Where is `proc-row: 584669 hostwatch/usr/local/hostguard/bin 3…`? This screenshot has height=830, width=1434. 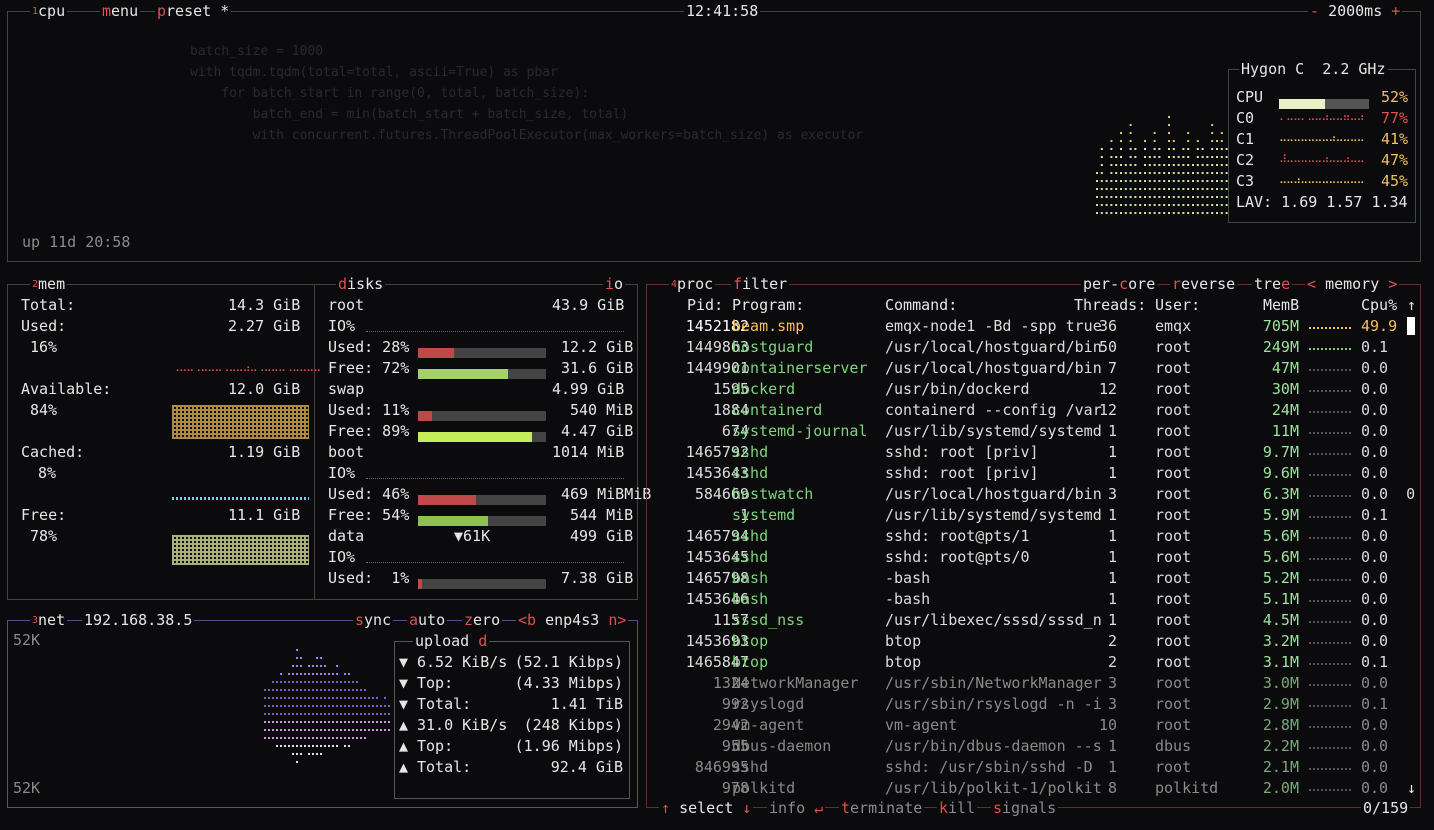
proc-row: 584669 hostwatch/usr/local/hostguard/bin 3… is located at coordinates (1034, 494).